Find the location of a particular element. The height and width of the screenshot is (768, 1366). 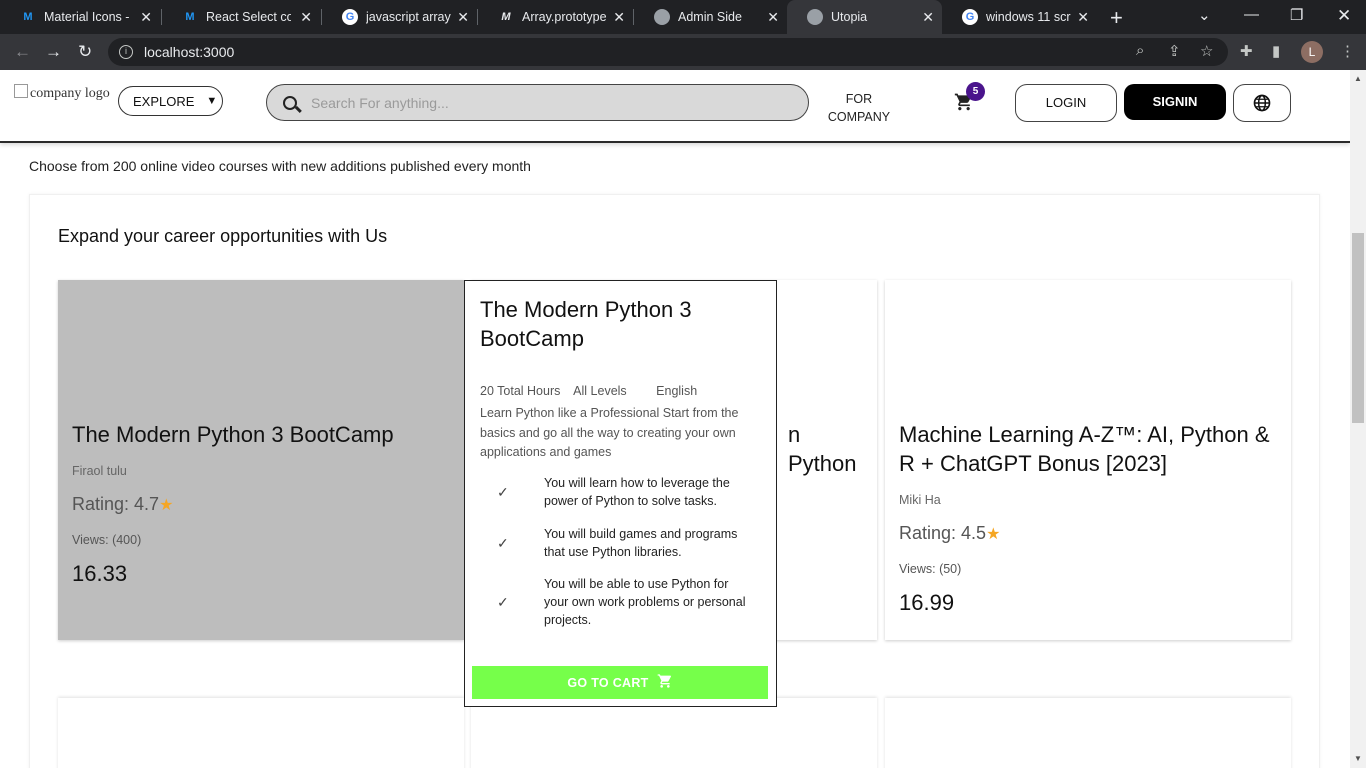

section-title: Expand your career opportunities with Us is located at coordinates (223, 236).